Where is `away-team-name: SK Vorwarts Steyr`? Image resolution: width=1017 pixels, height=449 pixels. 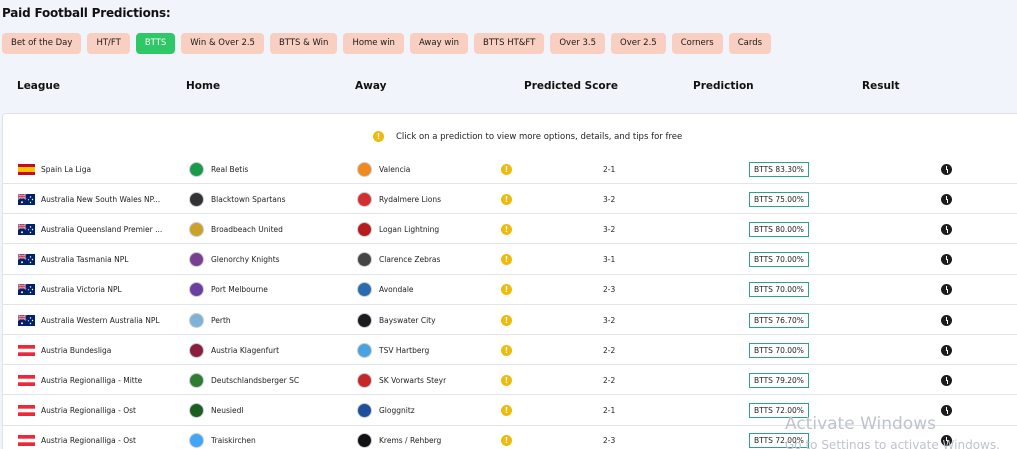 away-team-name: SK Vorwarts Steyr is located at coordinates (413, 380).